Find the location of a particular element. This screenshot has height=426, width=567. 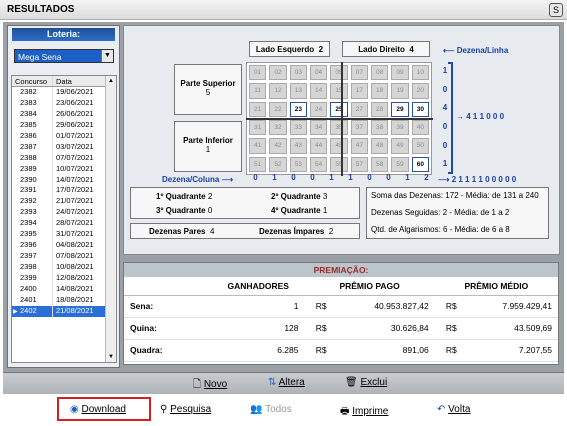

impares-value: 2 is located at coordinates (331, 231).